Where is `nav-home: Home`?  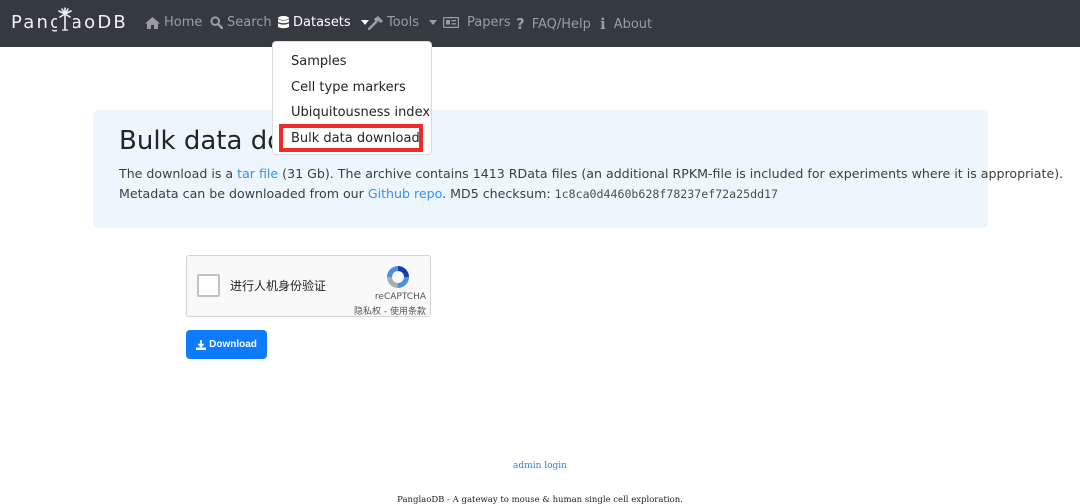 nav-home: Home is located at coordinates (173, 22).